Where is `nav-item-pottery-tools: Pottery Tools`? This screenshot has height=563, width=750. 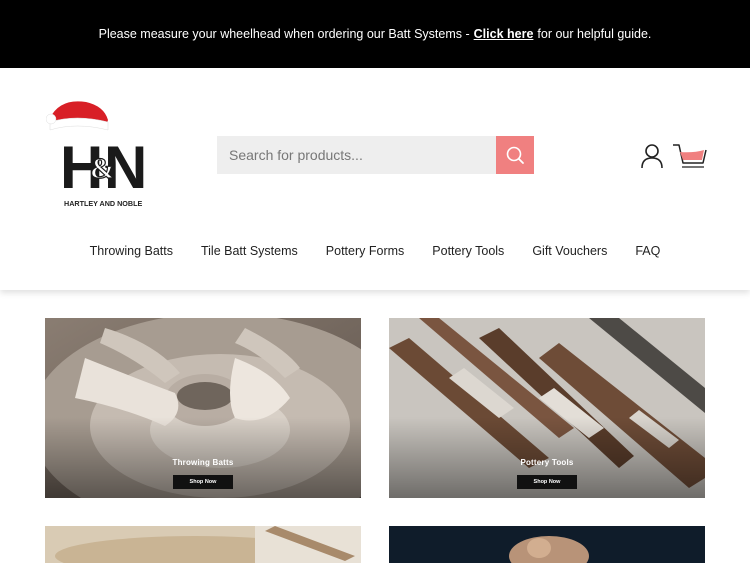 nav-item-pottery-tools: Pottery Tools is located at coordinates (468, 251).